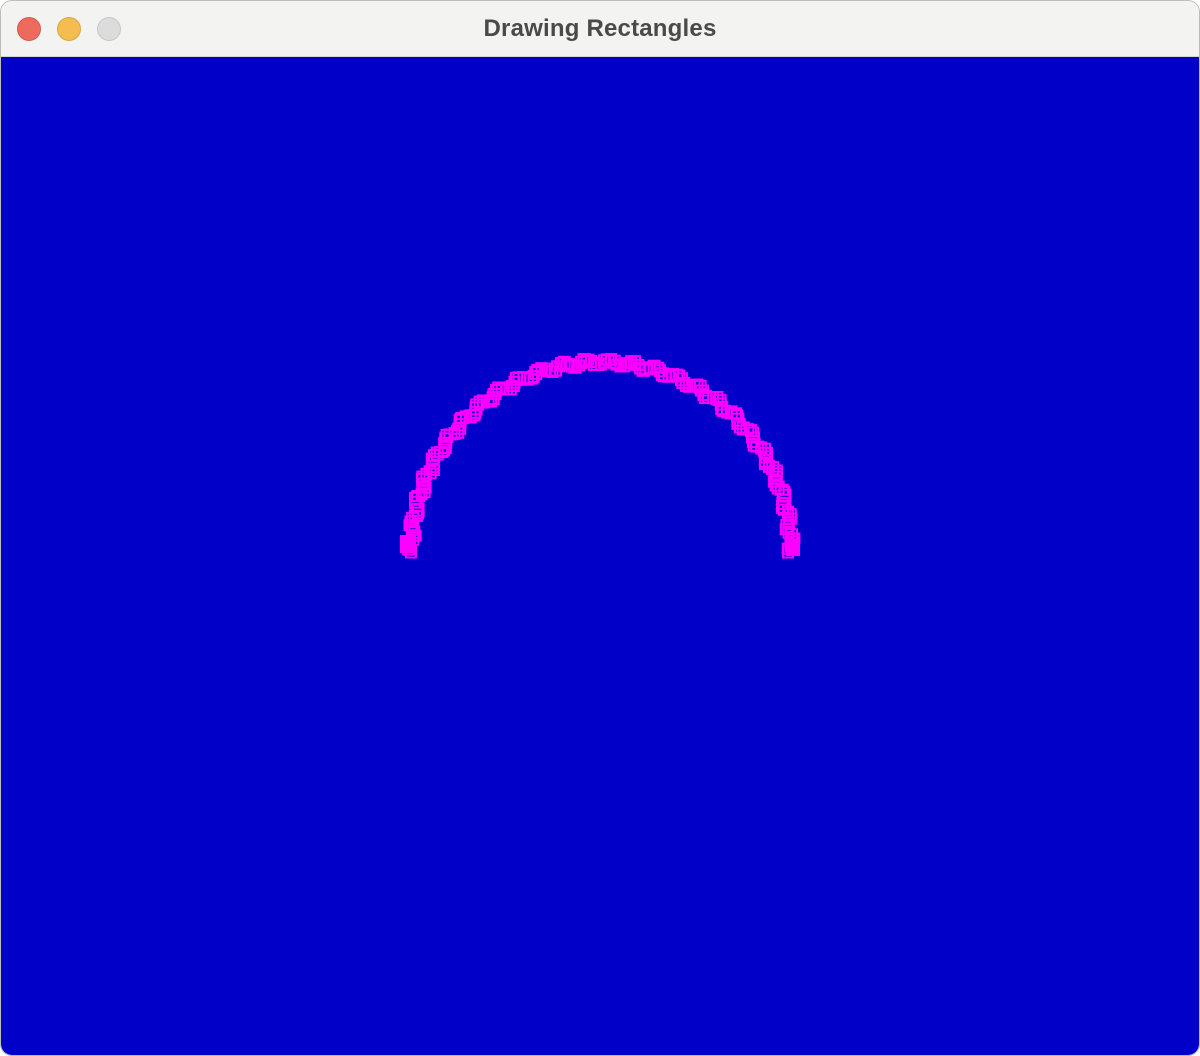 Image resolution: width=1200 pixels, height=1056 pixels. I want to click on title-bar: Drawing Rectangles, so click(600, 29).